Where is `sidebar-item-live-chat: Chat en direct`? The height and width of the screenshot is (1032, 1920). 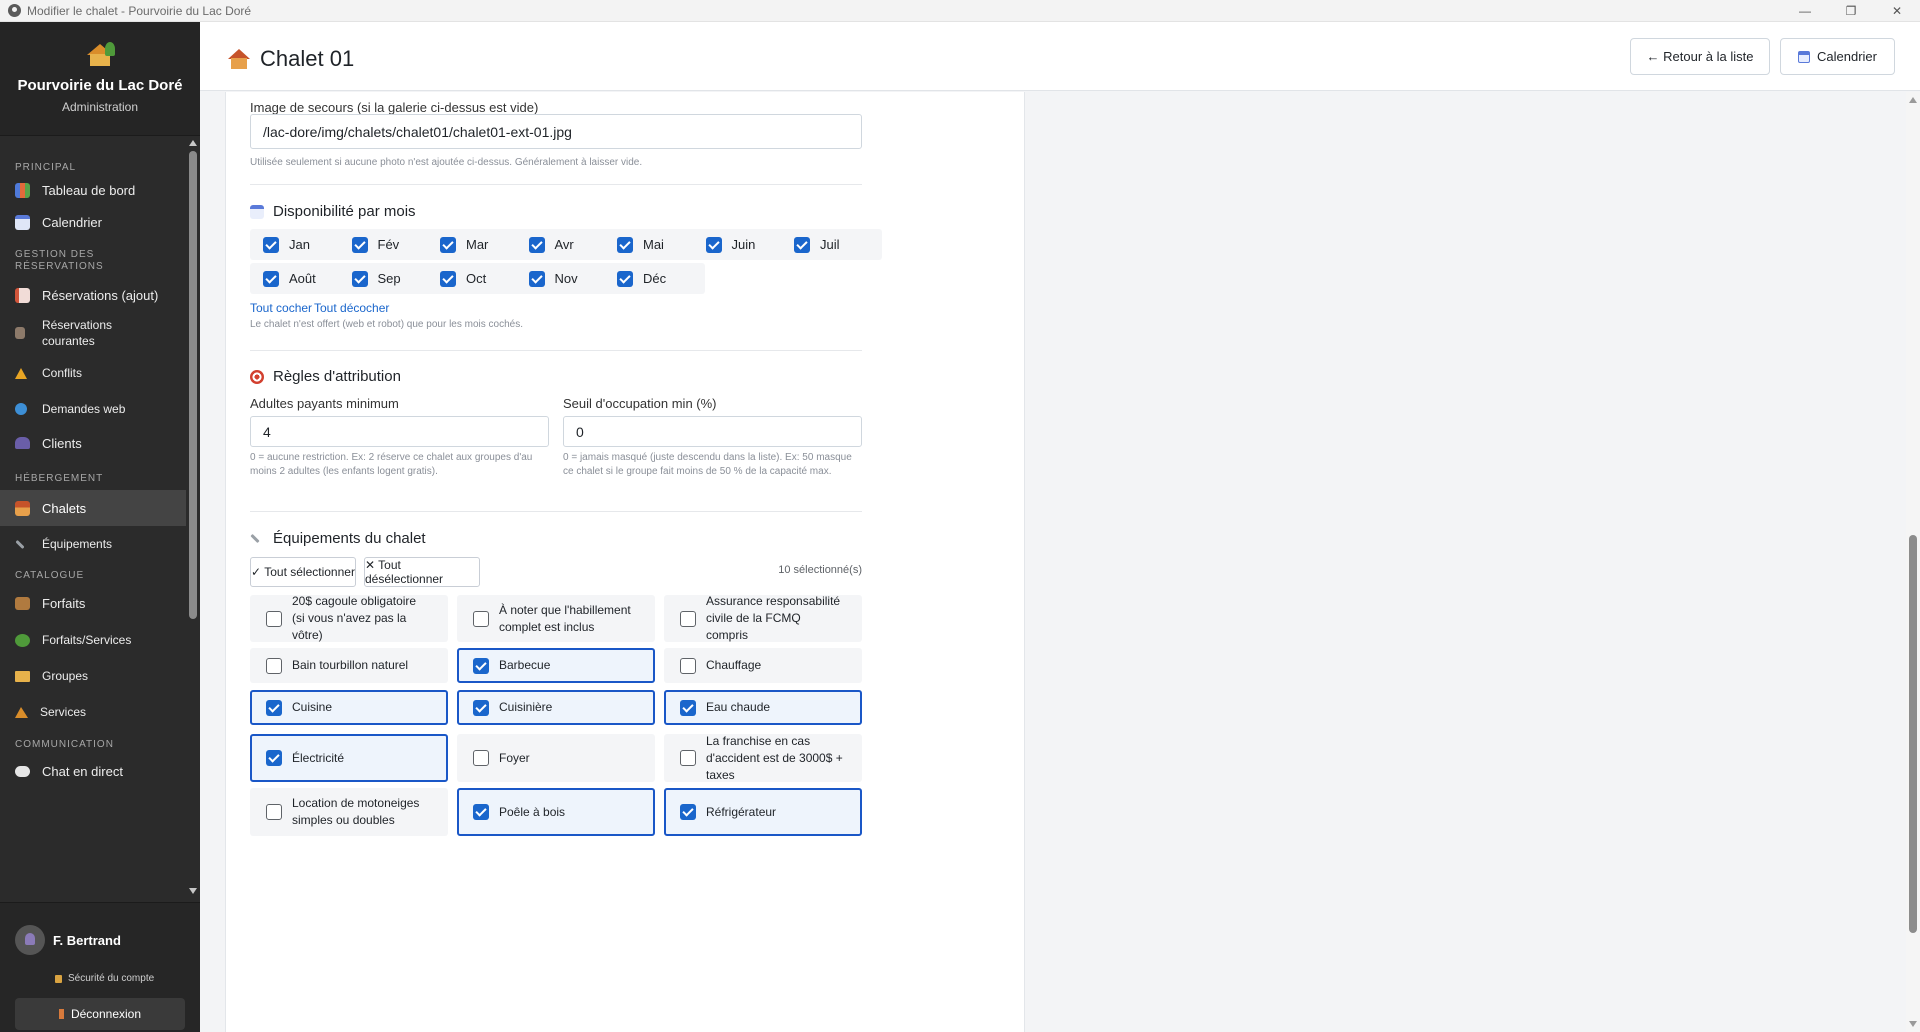 sidebar-item-live-chat: Chat en direct is located at coordinates (93, 771).